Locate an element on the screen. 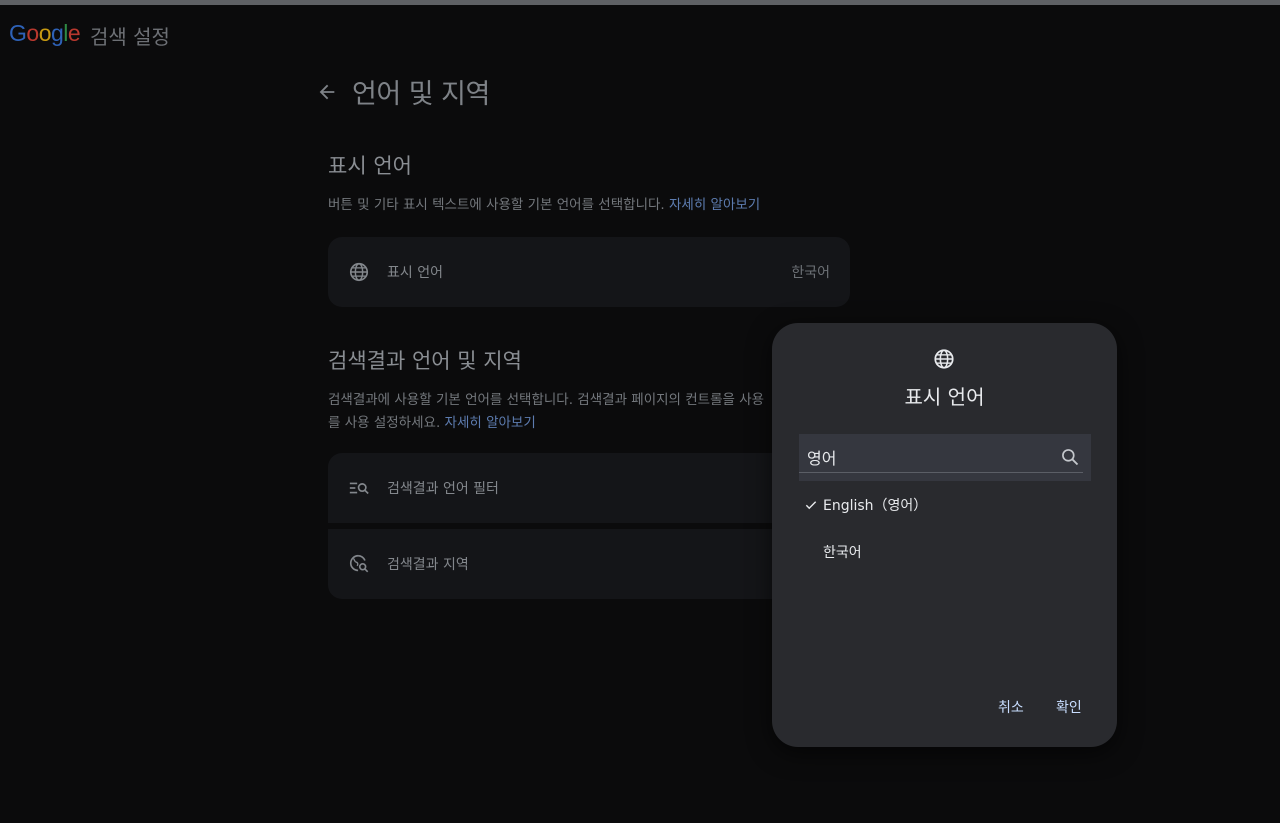 The height and width of the screenshot is (823, 1280). search-underline is located at coordinates (941, 472).